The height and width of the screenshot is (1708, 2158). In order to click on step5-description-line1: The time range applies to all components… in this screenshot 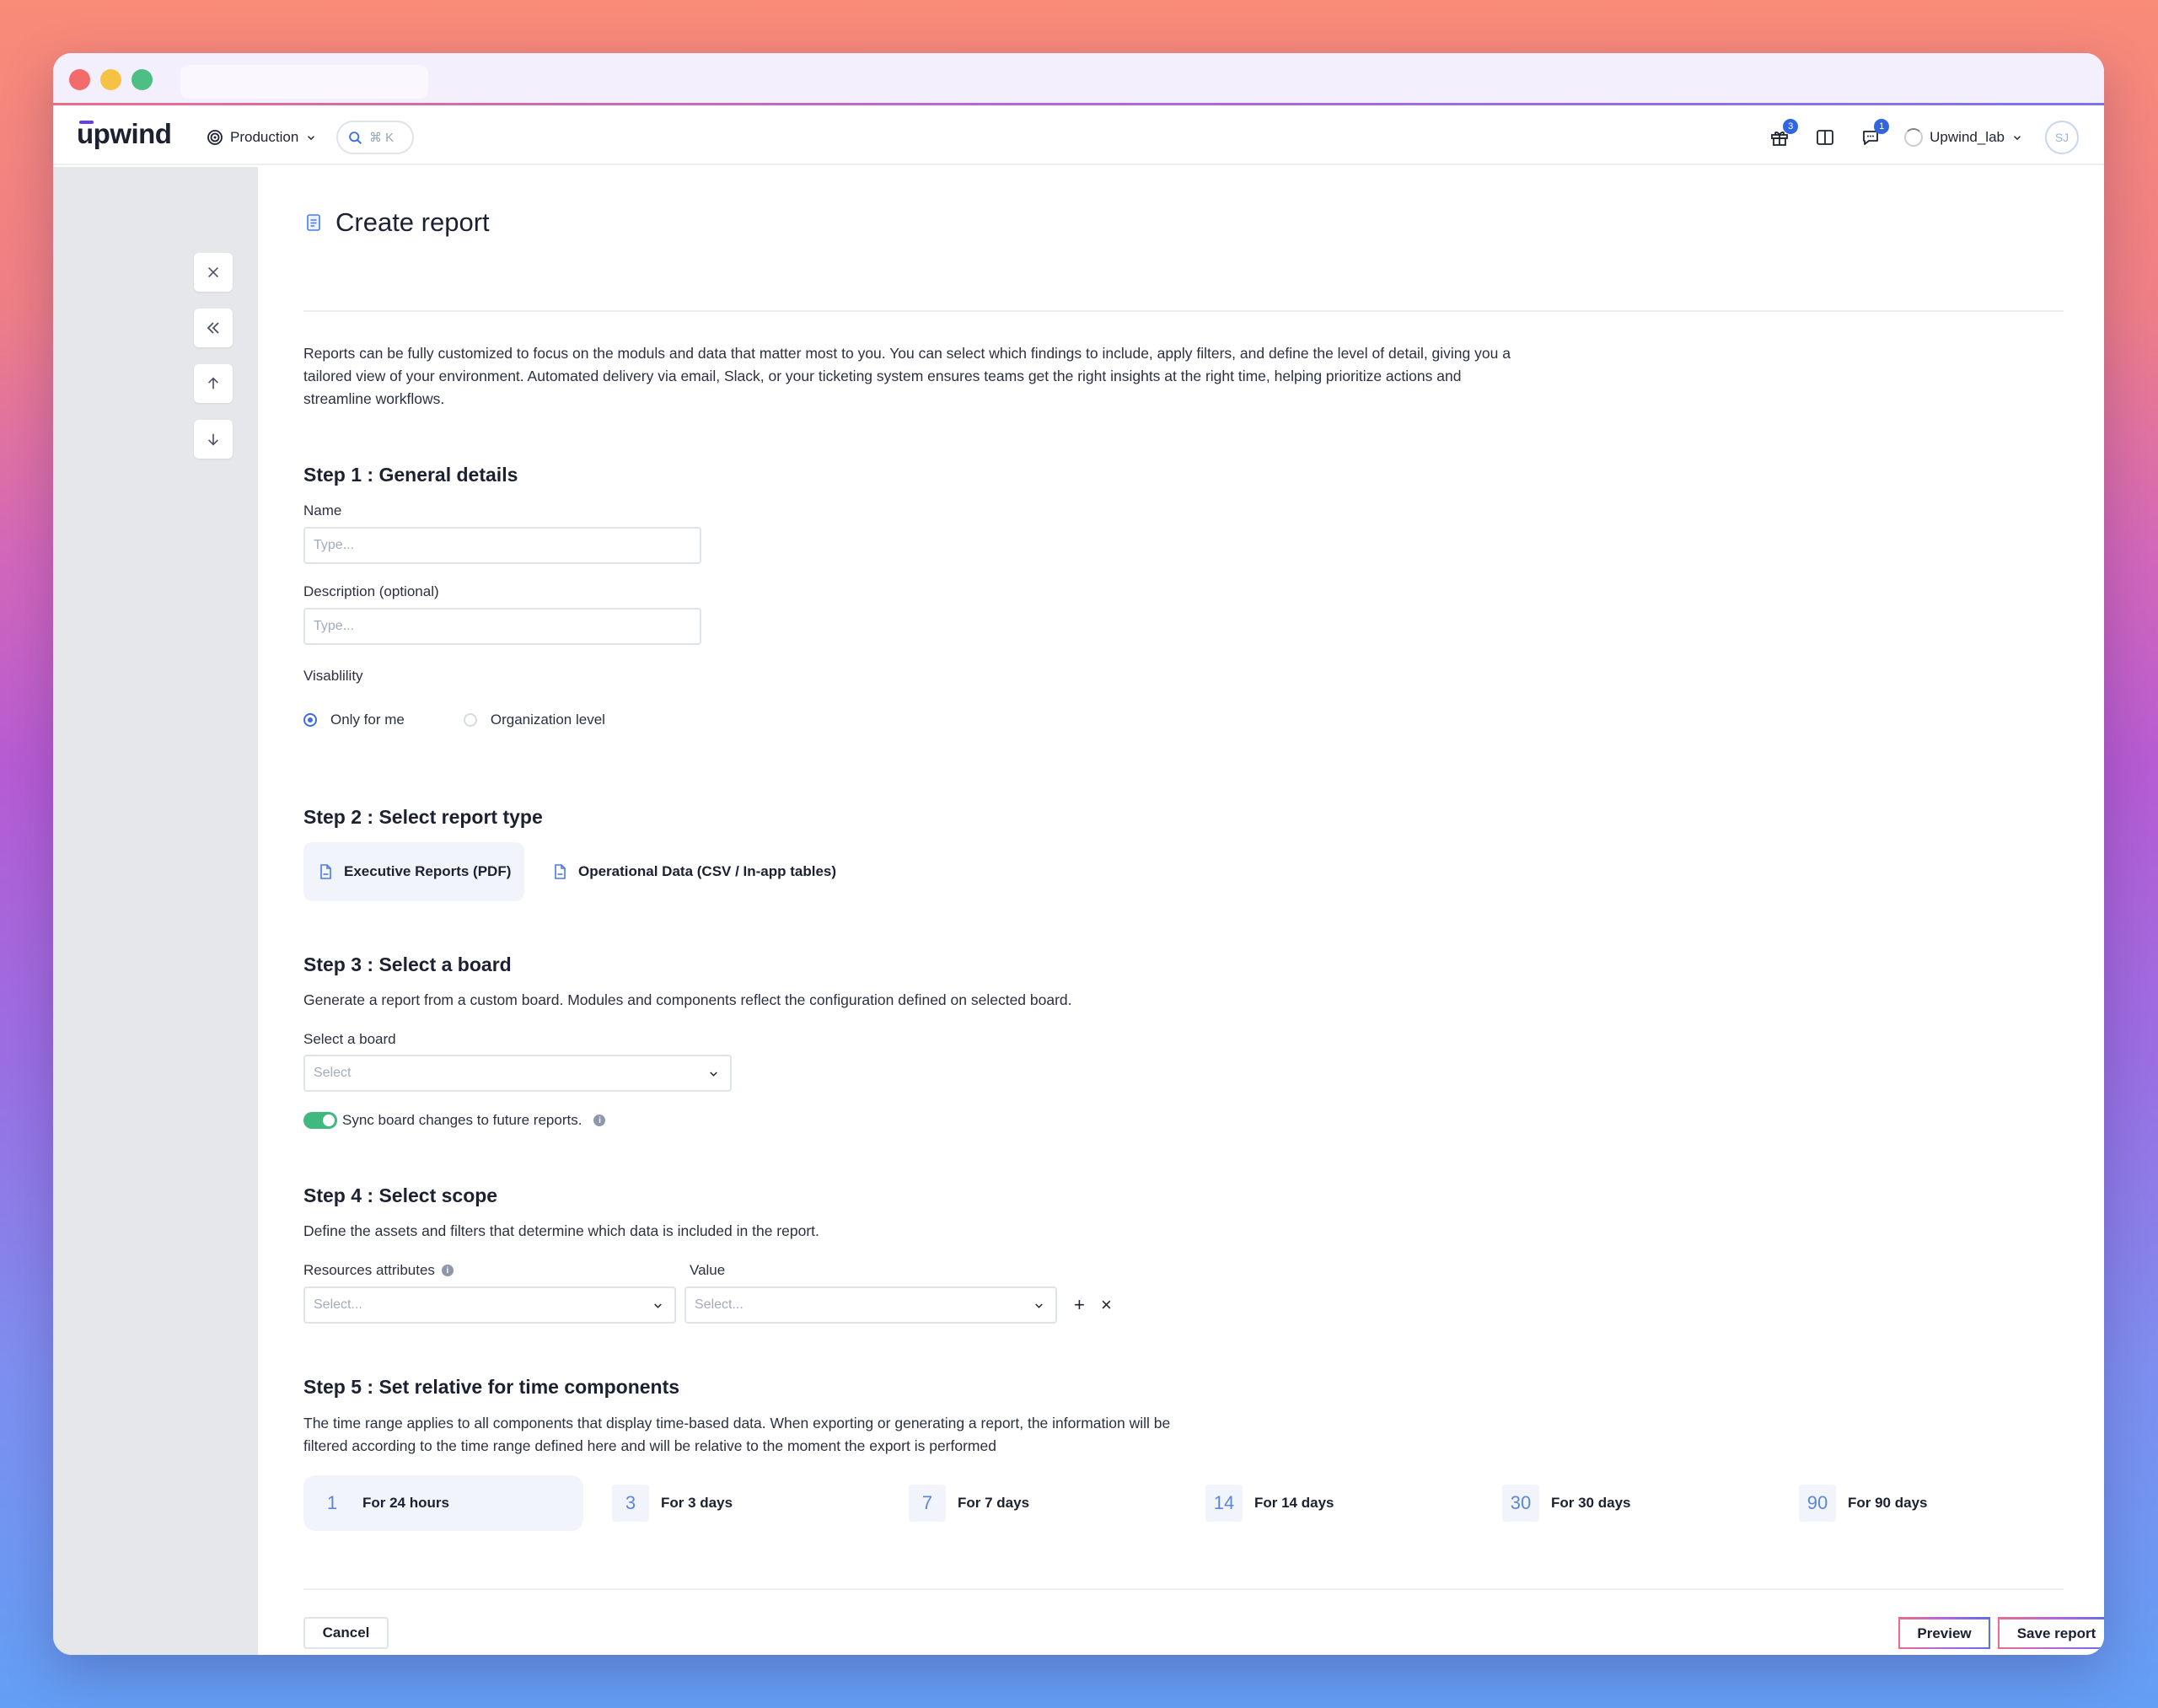, I will do `click(737, 1423)`.